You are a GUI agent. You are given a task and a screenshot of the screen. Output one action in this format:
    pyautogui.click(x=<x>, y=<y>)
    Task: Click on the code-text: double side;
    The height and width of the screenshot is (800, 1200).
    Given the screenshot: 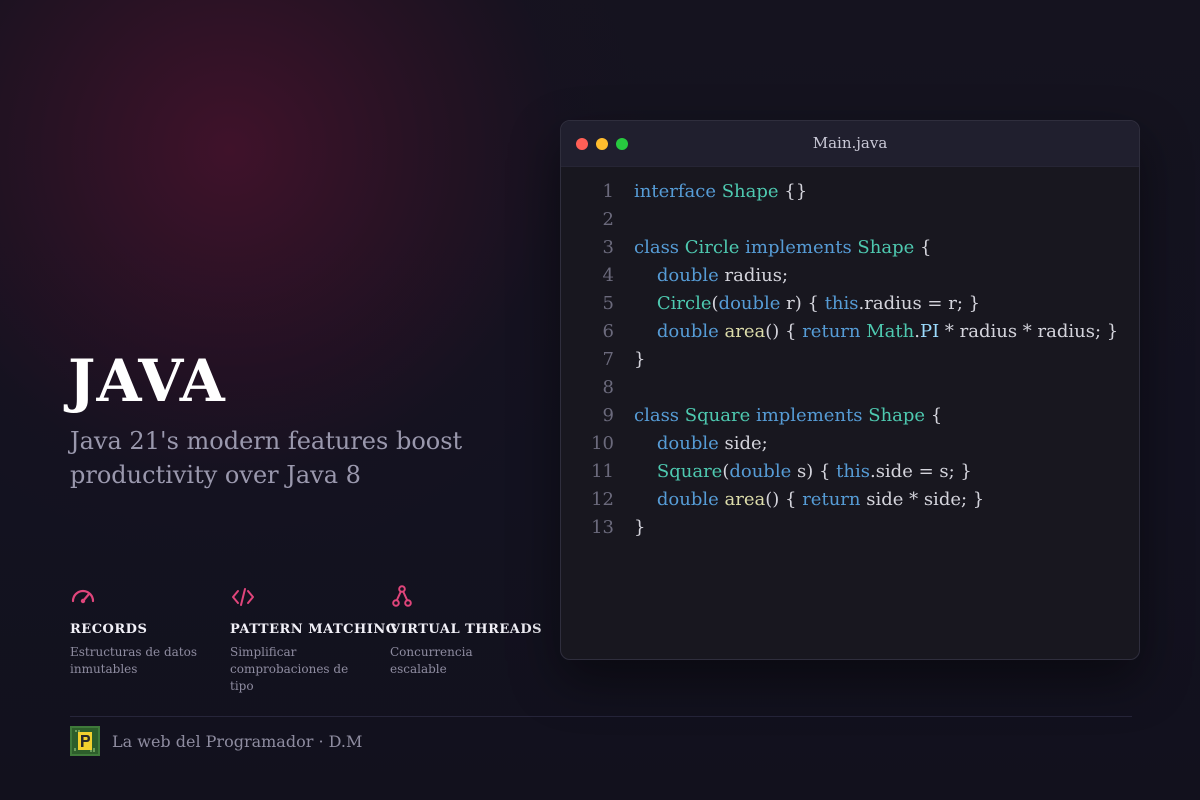 What is the action you would take?
    pyautogui.click(x=701, y=444)
    